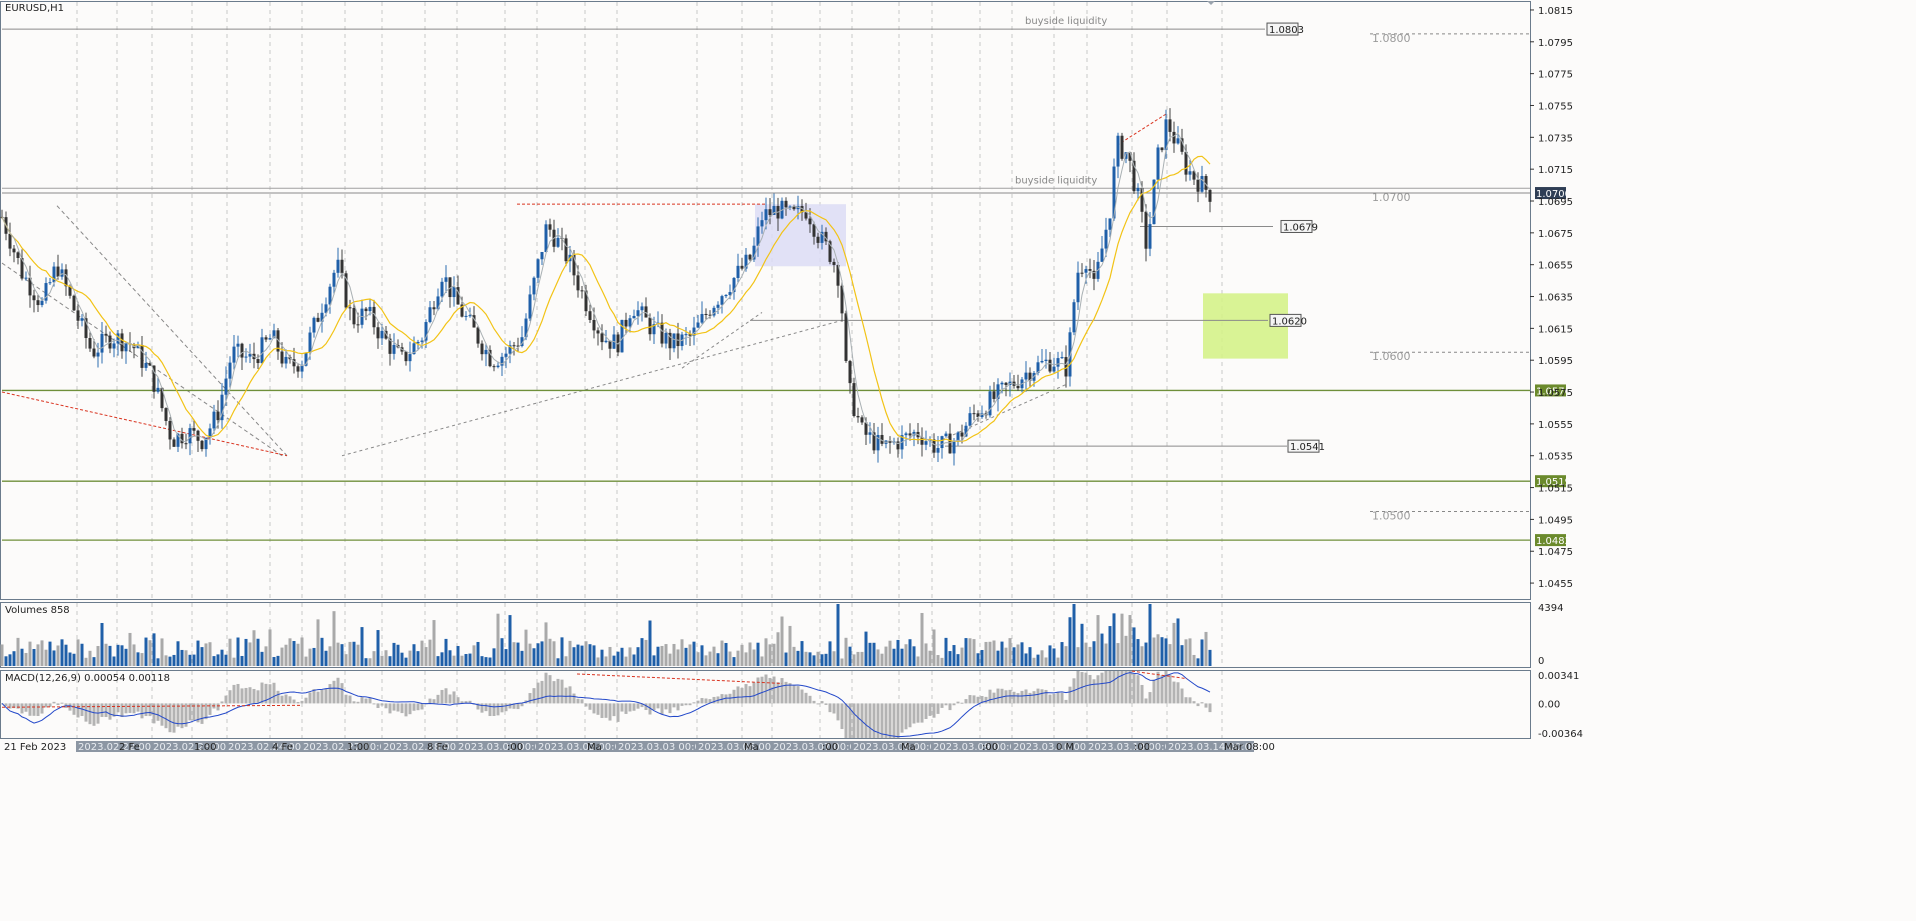 The image size is (1916, 921). Describe the element at coordinates (1391, 38) in the screenshot. I see `round-level-label: 1.0800` at that location.